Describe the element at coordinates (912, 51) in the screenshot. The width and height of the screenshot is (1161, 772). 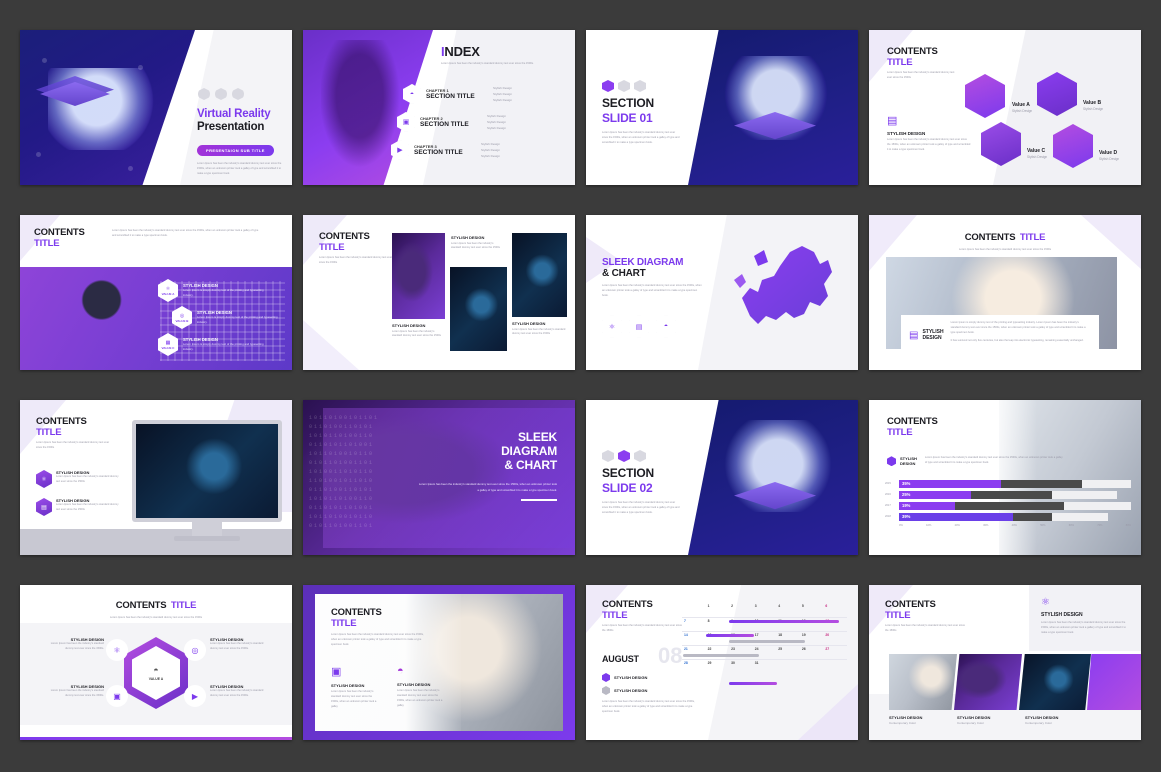
I see `slide-4-title-line1: CONTENTS` at that location.